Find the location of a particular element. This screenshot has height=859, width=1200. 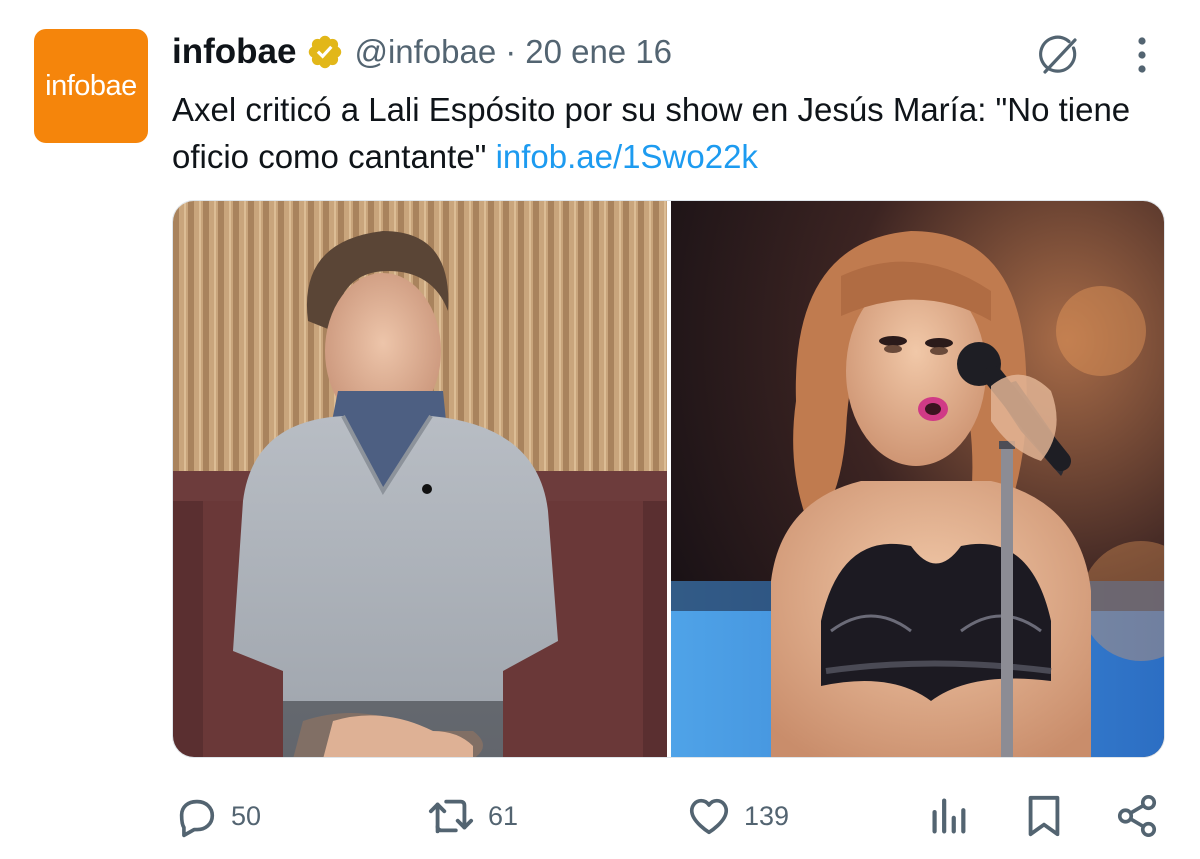

more-options-icon is located at coordinates (1142, 55).